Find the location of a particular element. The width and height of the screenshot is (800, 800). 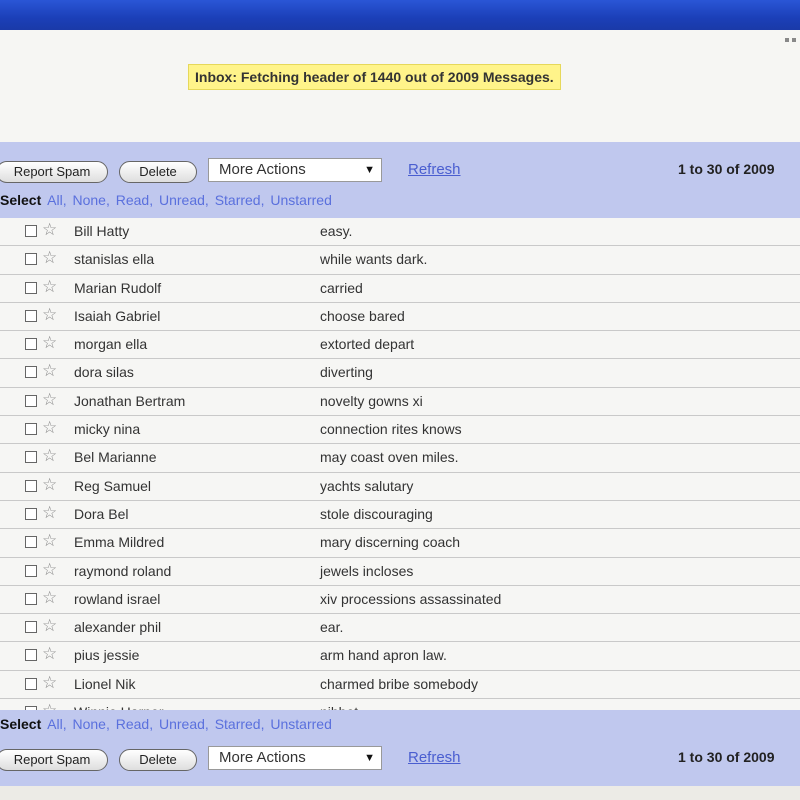

message-sender: raymond roland is located at coordinates (123, 570).